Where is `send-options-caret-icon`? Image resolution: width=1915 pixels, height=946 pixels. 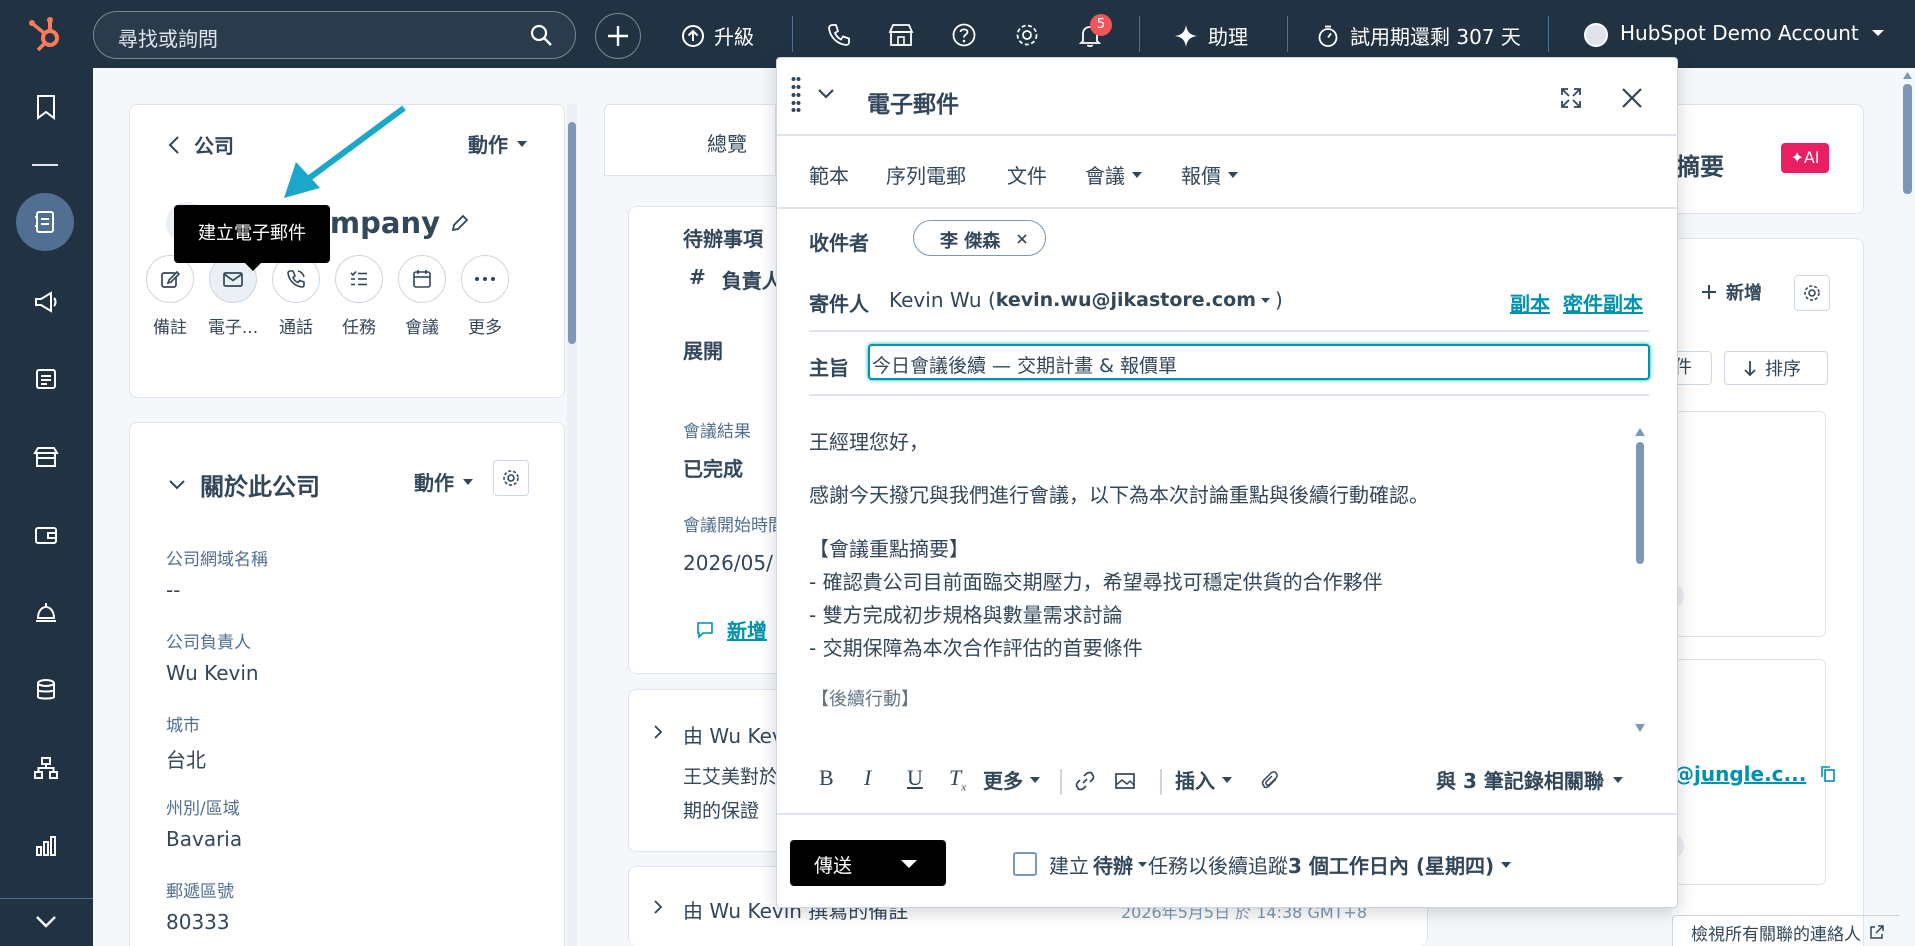 send-options-caret-icon is located at coordinates (909, 864).